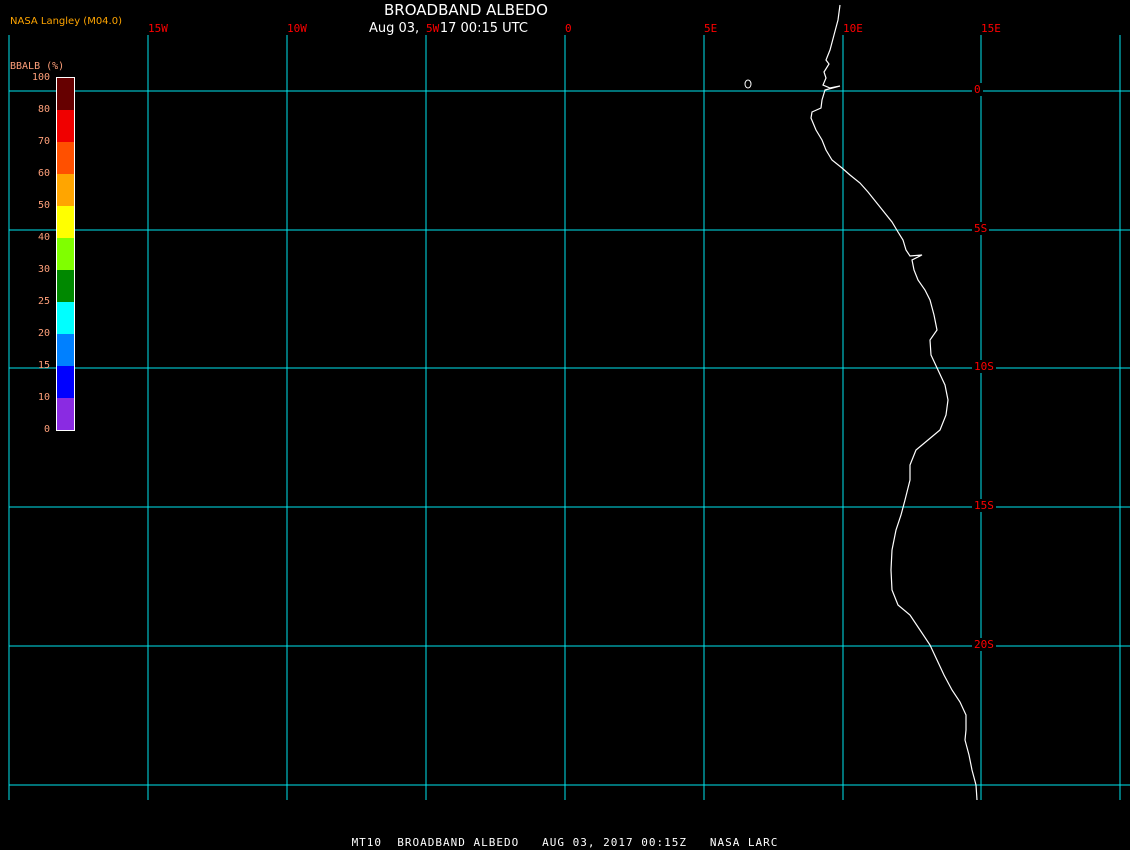 The height and width of the screenshot is (850, 1130). What do you see at coordinates (981, 228) in the screenshot?
I see `latitude-label: 5S` at bounding box center [981, 228].